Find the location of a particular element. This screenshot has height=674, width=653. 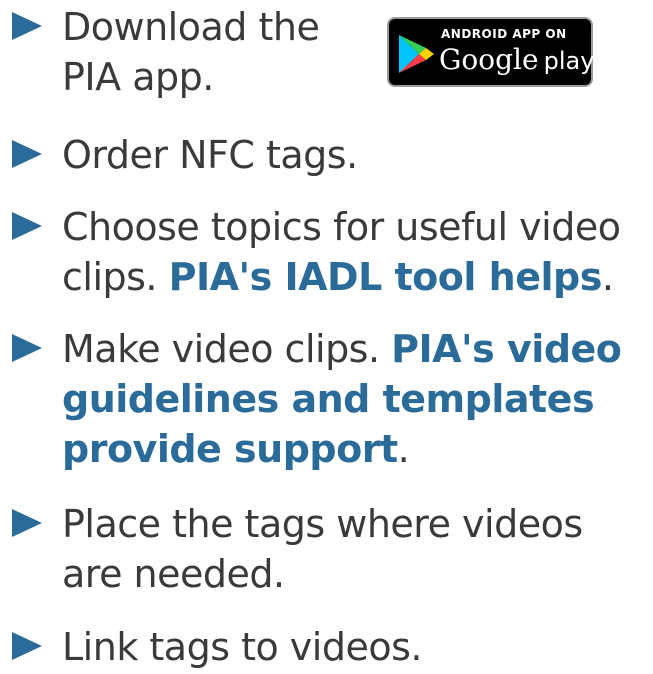

item-text-make-clips-post: . is located at coordinates (403, 449).